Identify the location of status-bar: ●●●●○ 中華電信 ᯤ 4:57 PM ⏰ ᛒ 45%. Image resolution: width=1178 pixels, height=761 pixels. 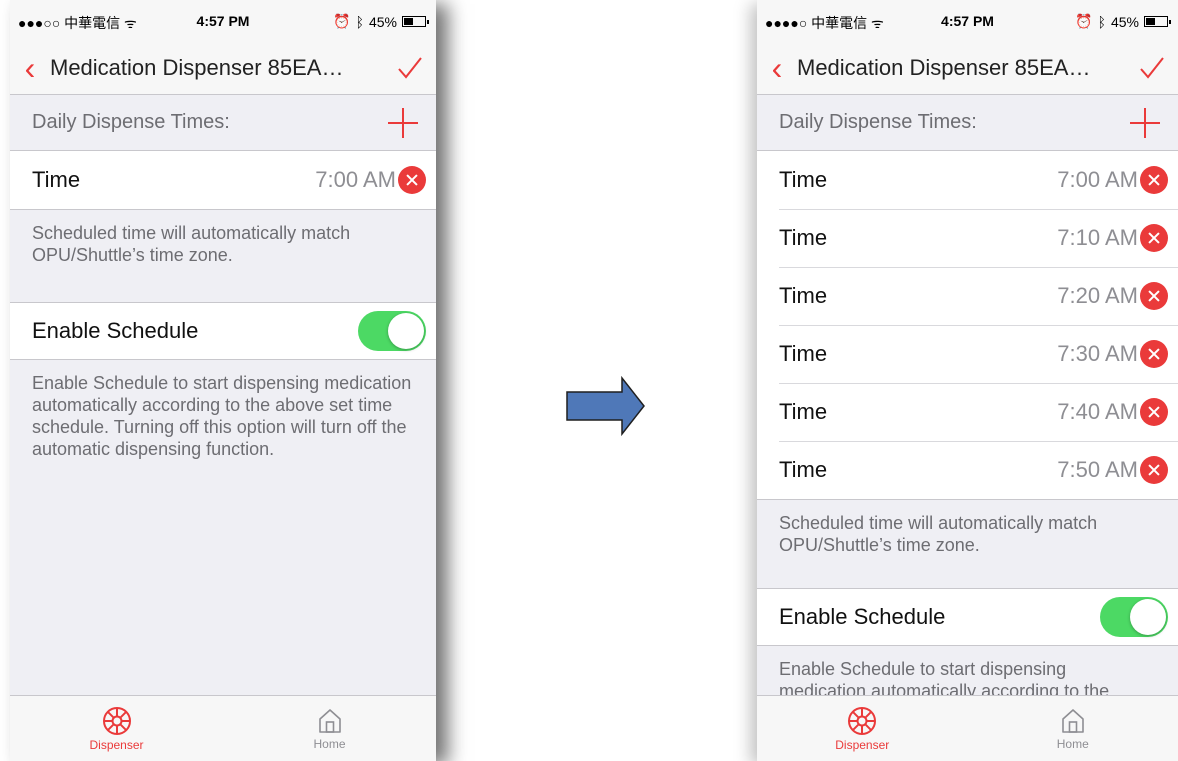
(967, 21).